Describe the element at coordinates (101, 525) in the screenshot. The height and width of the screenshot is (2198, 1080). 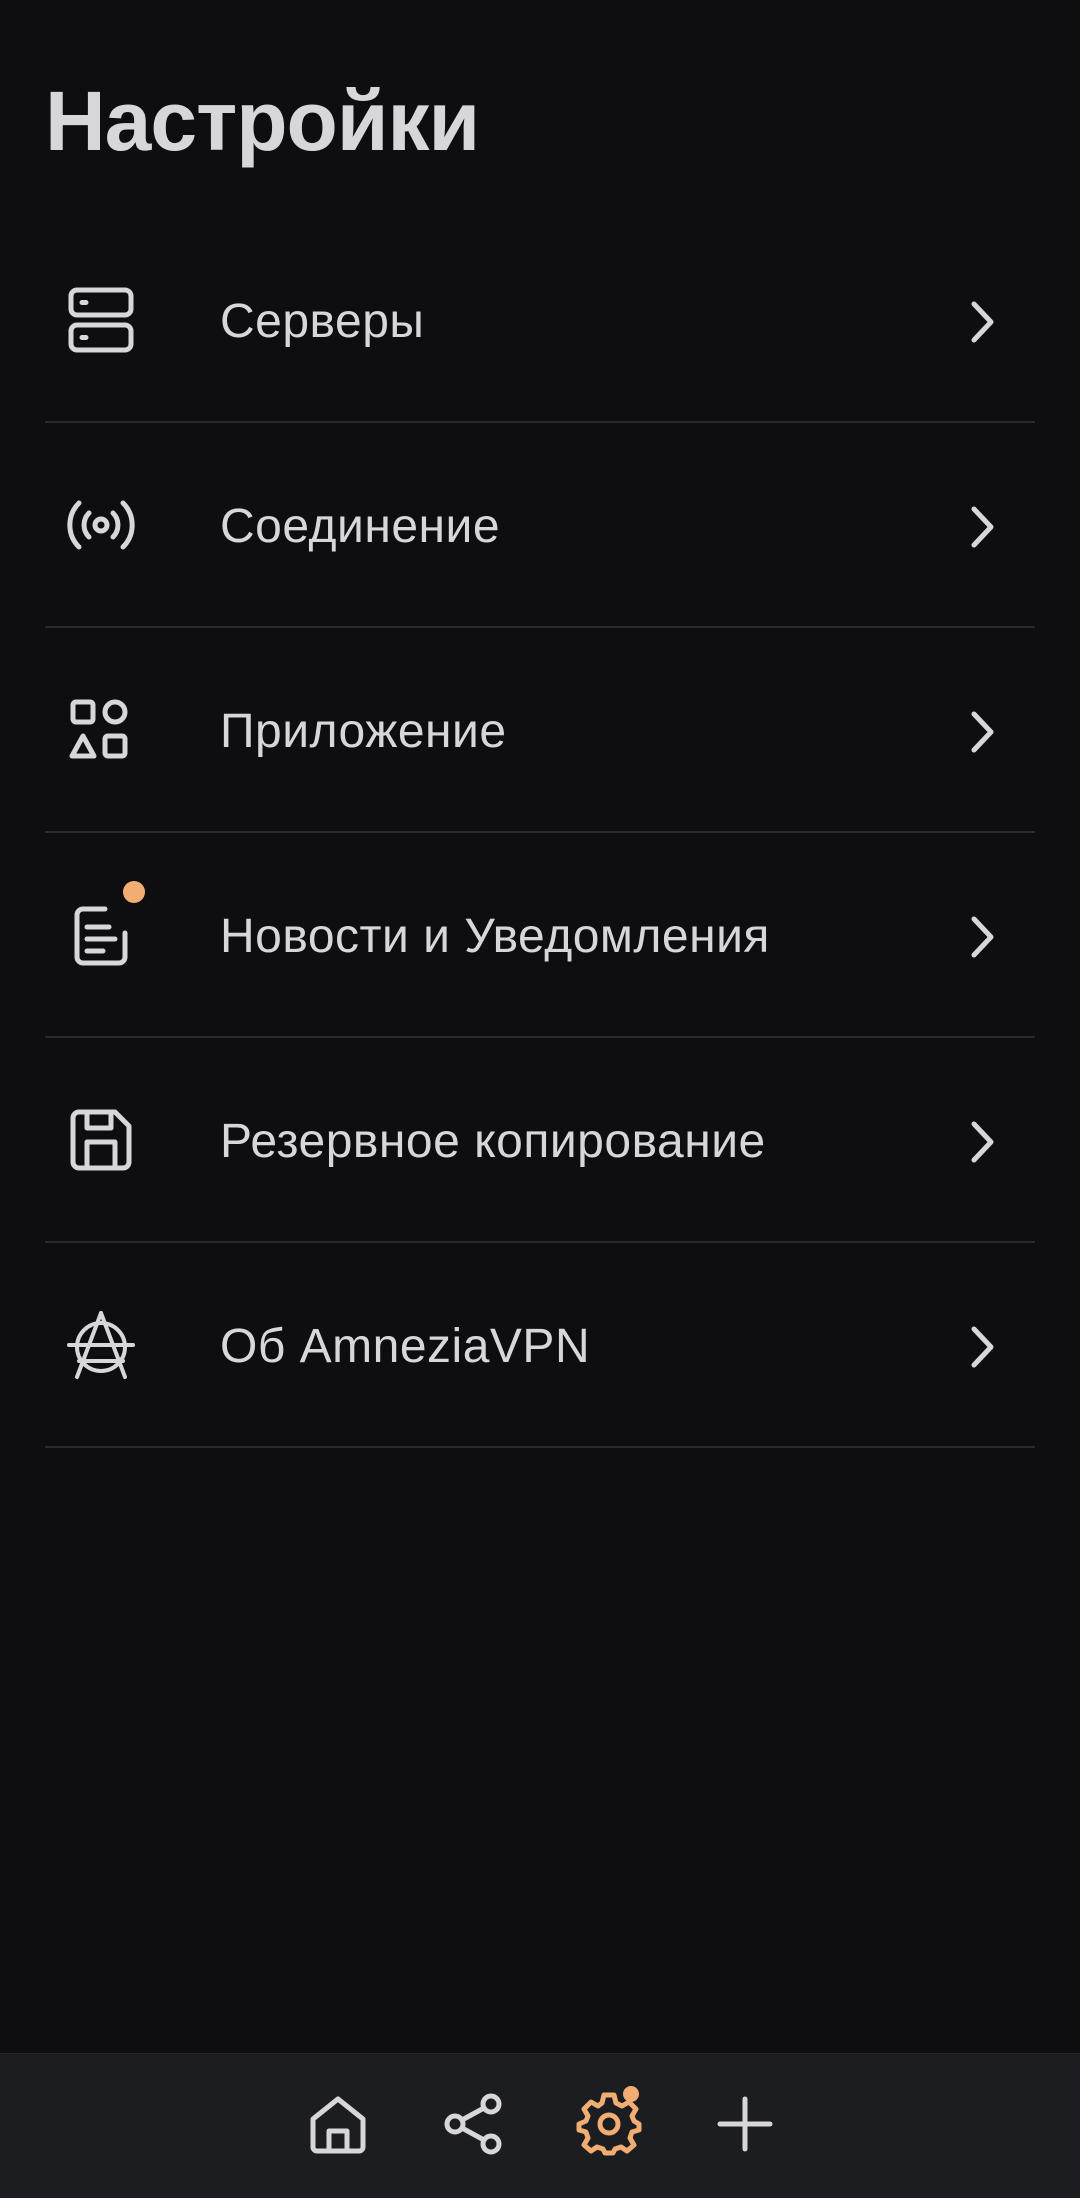
I see `connection-icon` at that location.